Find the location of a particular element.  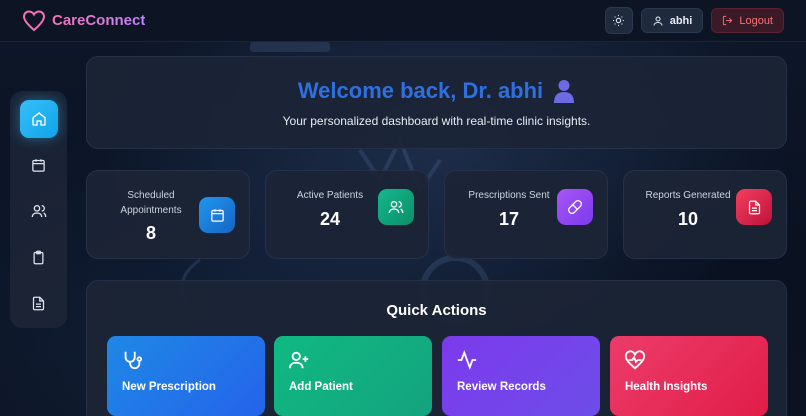

sidebar-item-prescriptions is located at coordinates (39, 257).